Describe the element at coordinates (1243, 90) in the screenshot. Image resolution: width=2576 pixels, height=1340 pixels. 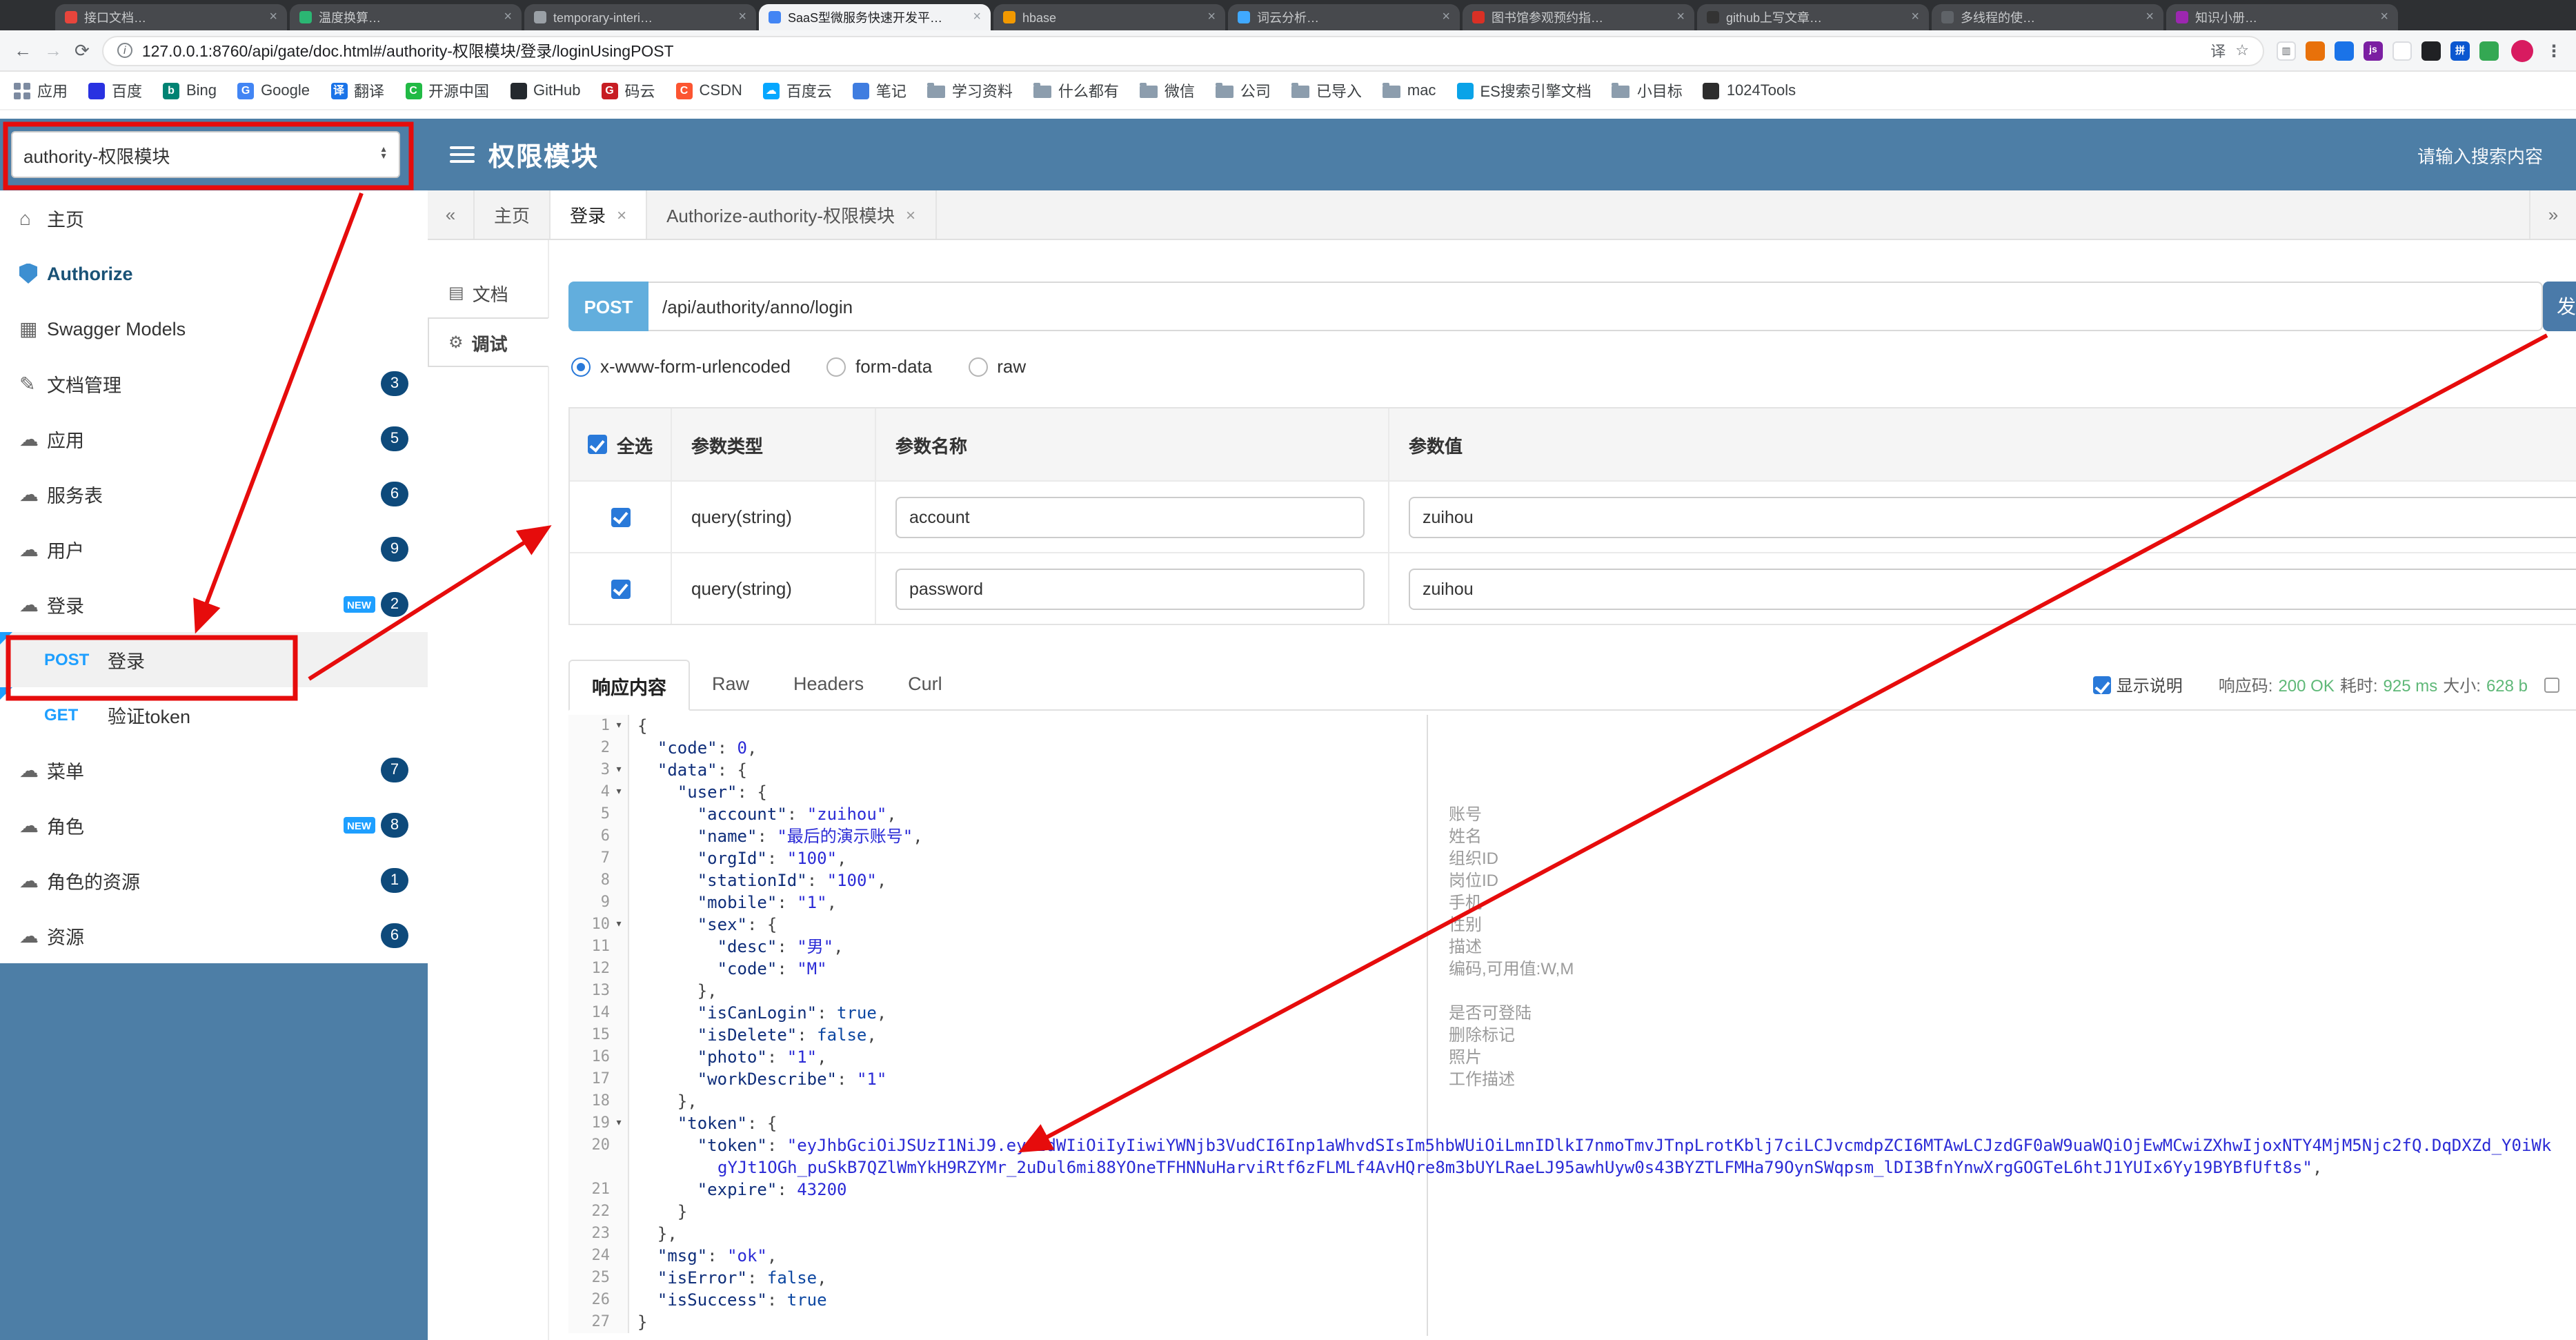
I see `bookmark-item: 公司` at that location.